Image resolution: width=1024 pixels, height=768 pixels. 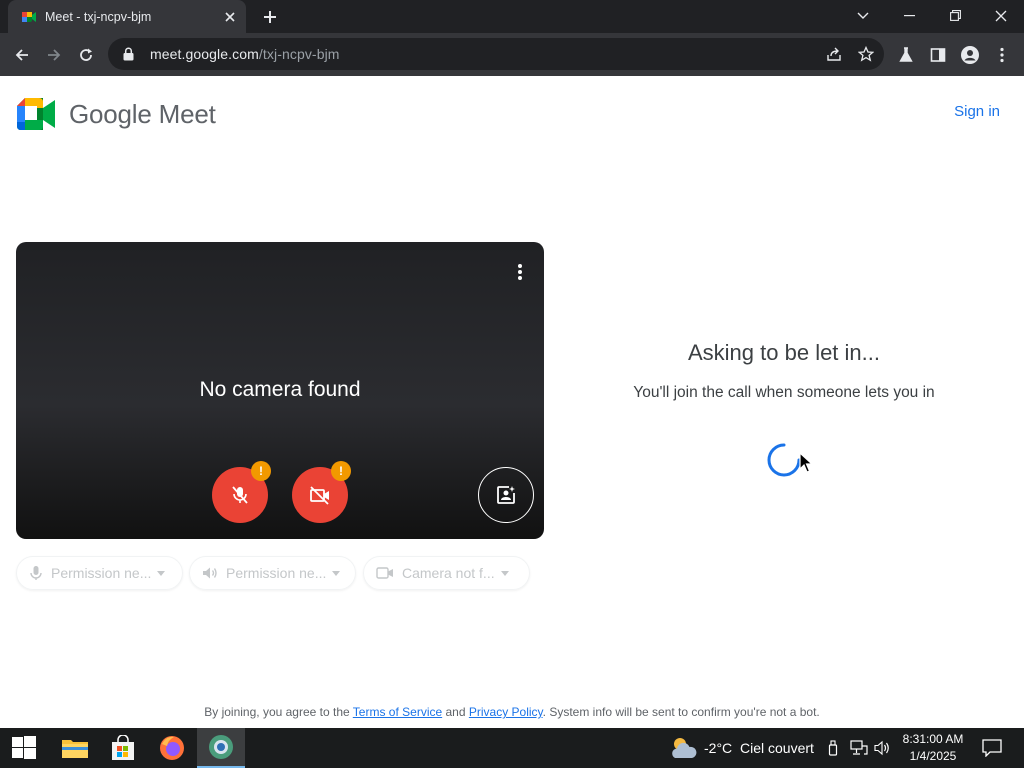 What do you see at coordinates (36, 114) in the screenshot?
I see `meet-logo-icon` at bounding box center [36, 114].